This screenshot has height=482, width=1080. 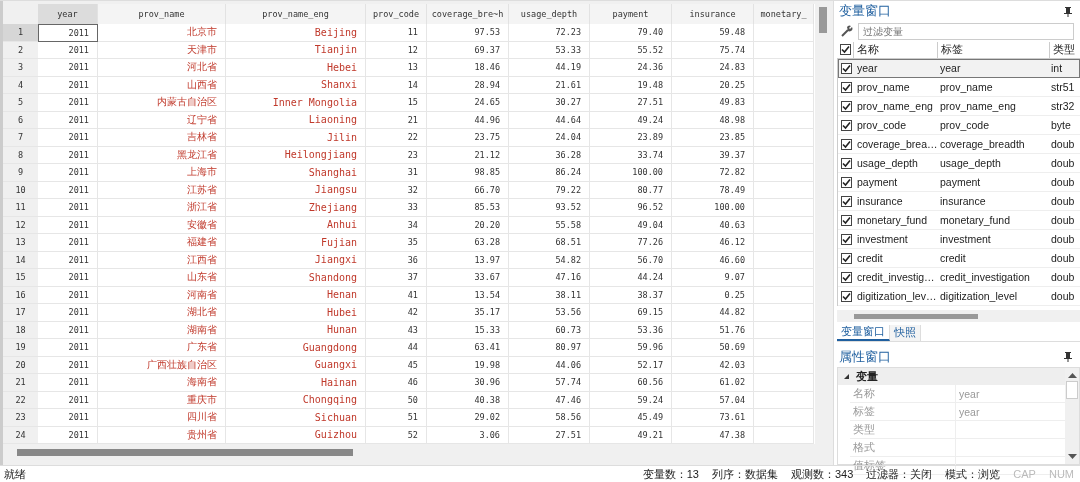 What do you see at coordinates (20, 33) in the screenshot?
I see `row-number: 1` at bounding box center [20, 33].